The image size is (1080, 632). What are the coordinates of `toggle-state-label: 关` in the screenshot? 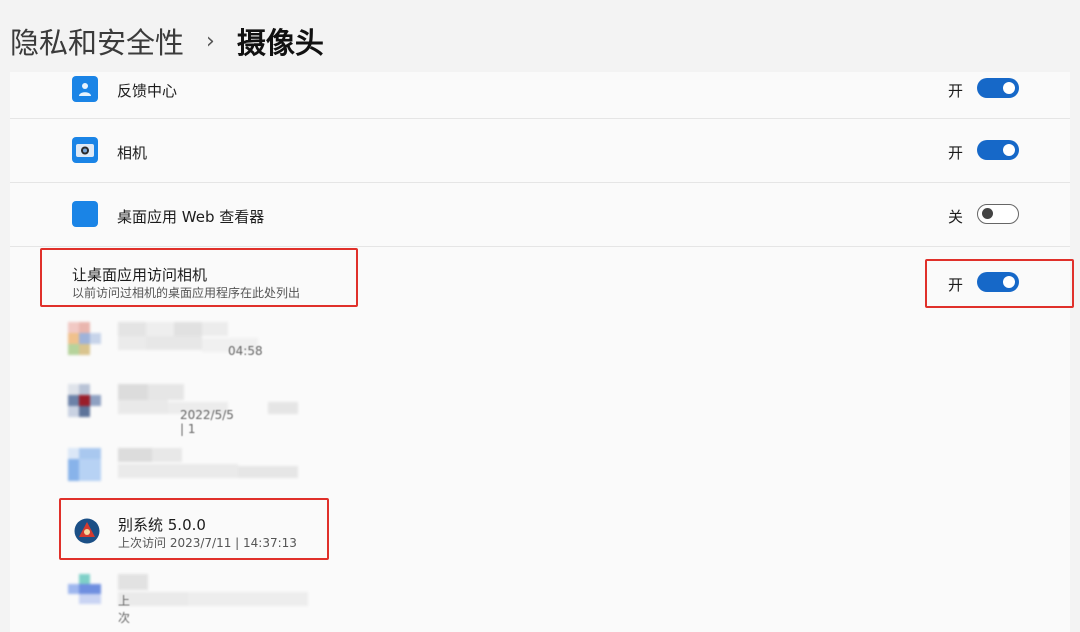 It's located at (956, 217).